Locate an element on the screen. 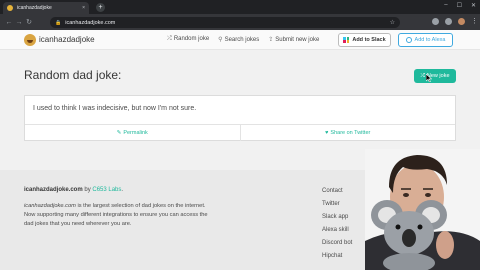 This screenshot has width=480, height=270. permalink-link: ✎ Permalink is located at coordinates (132, 133).